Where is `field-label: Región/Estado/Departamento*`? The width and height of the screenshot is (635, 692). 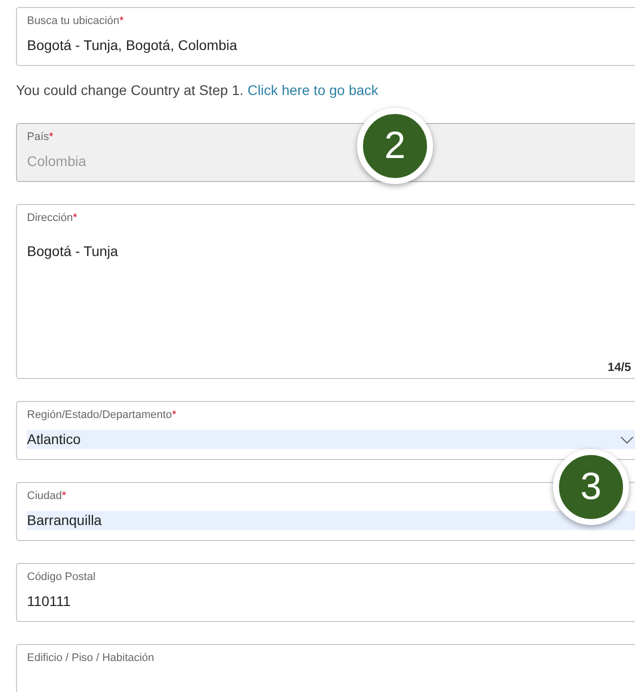 field-label: Región/Estado/Departamento* is located at coordinates (102, 415).